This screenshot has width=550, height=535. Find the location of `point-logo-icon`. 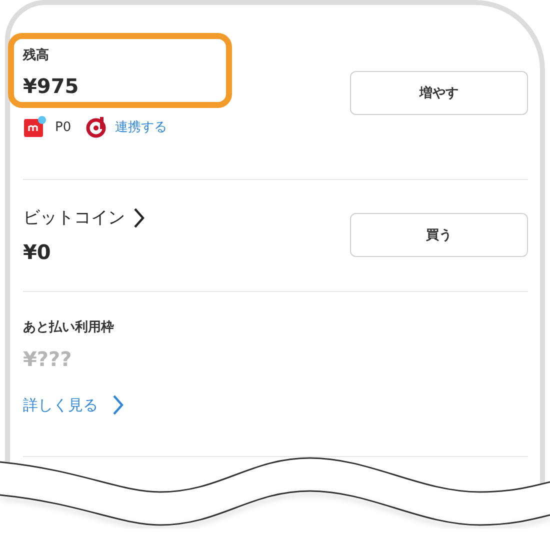

point-logo-icon is located at coordinates (96, 127).